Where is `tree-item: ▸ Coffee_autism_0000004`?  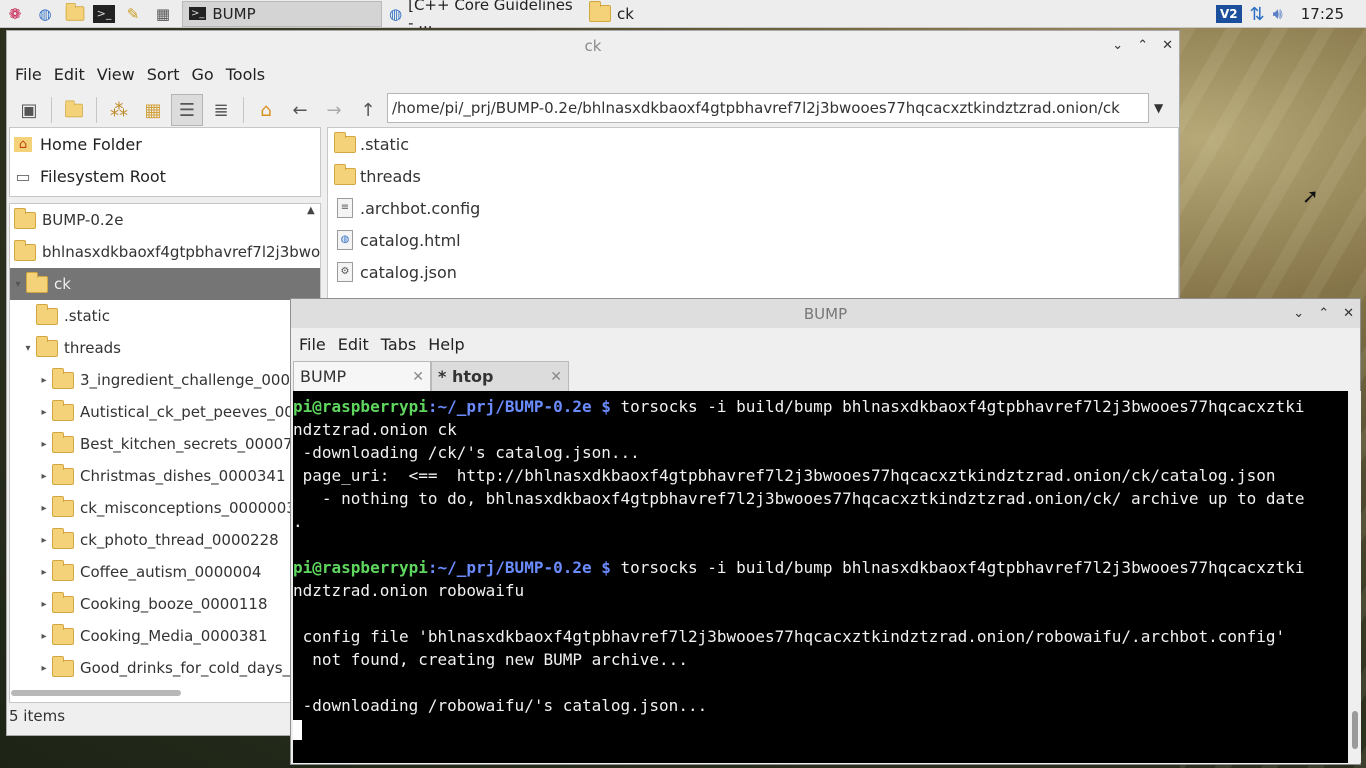
tree-item: ▸ Coffee_autism_0000004 is located at coordinates (165, 572).